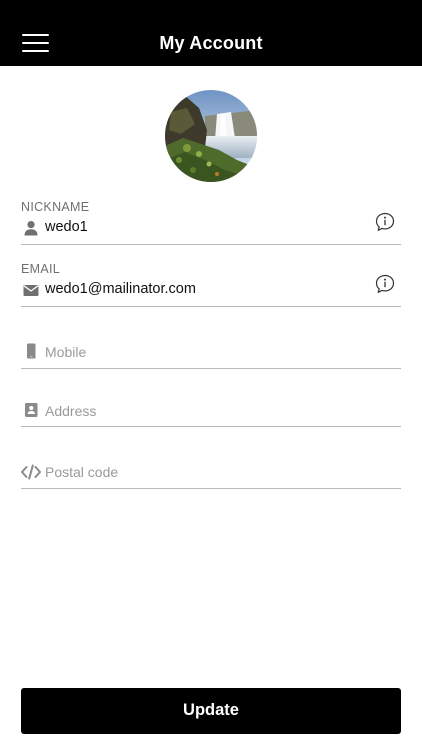  I want to click on person-icon, so click(31, 228).